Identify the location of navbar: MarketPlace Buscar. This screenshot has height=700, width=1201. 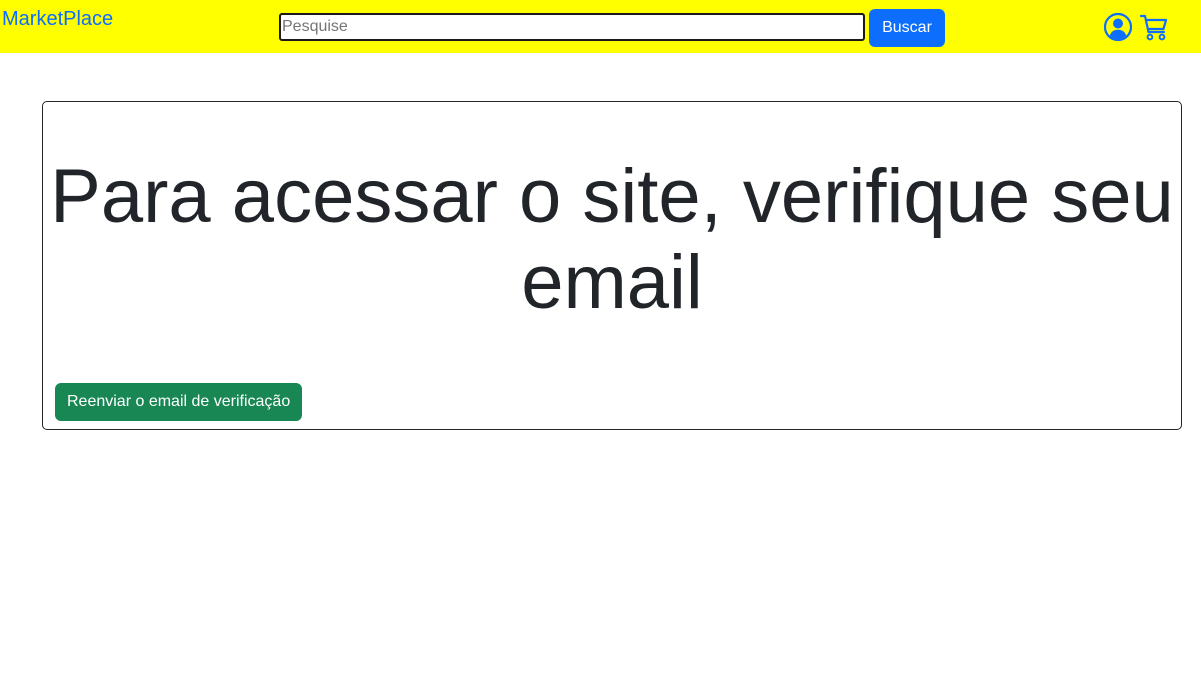
(600, 26).